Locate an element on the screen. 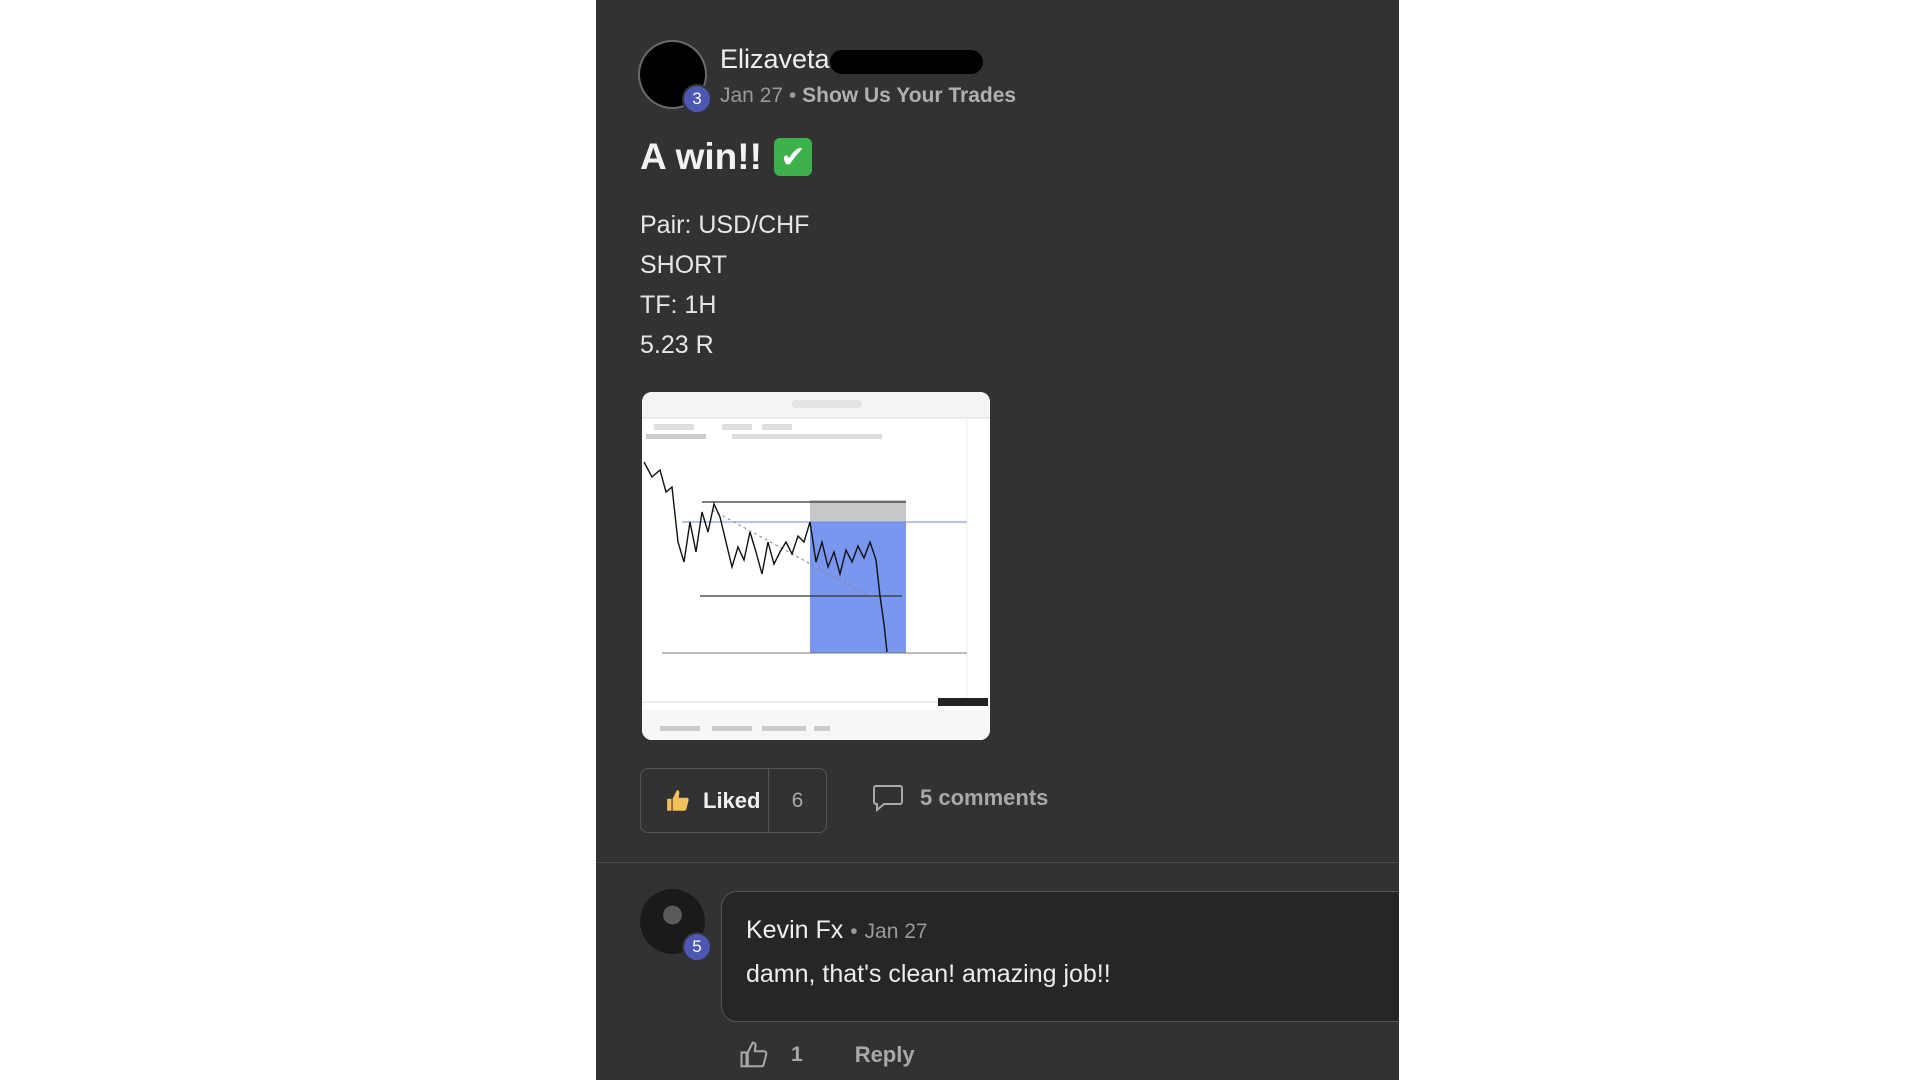 The width and height of the screenshot is (1920, 1080). commenter-name: Kevin Fx is located at coordinates (794, 930).